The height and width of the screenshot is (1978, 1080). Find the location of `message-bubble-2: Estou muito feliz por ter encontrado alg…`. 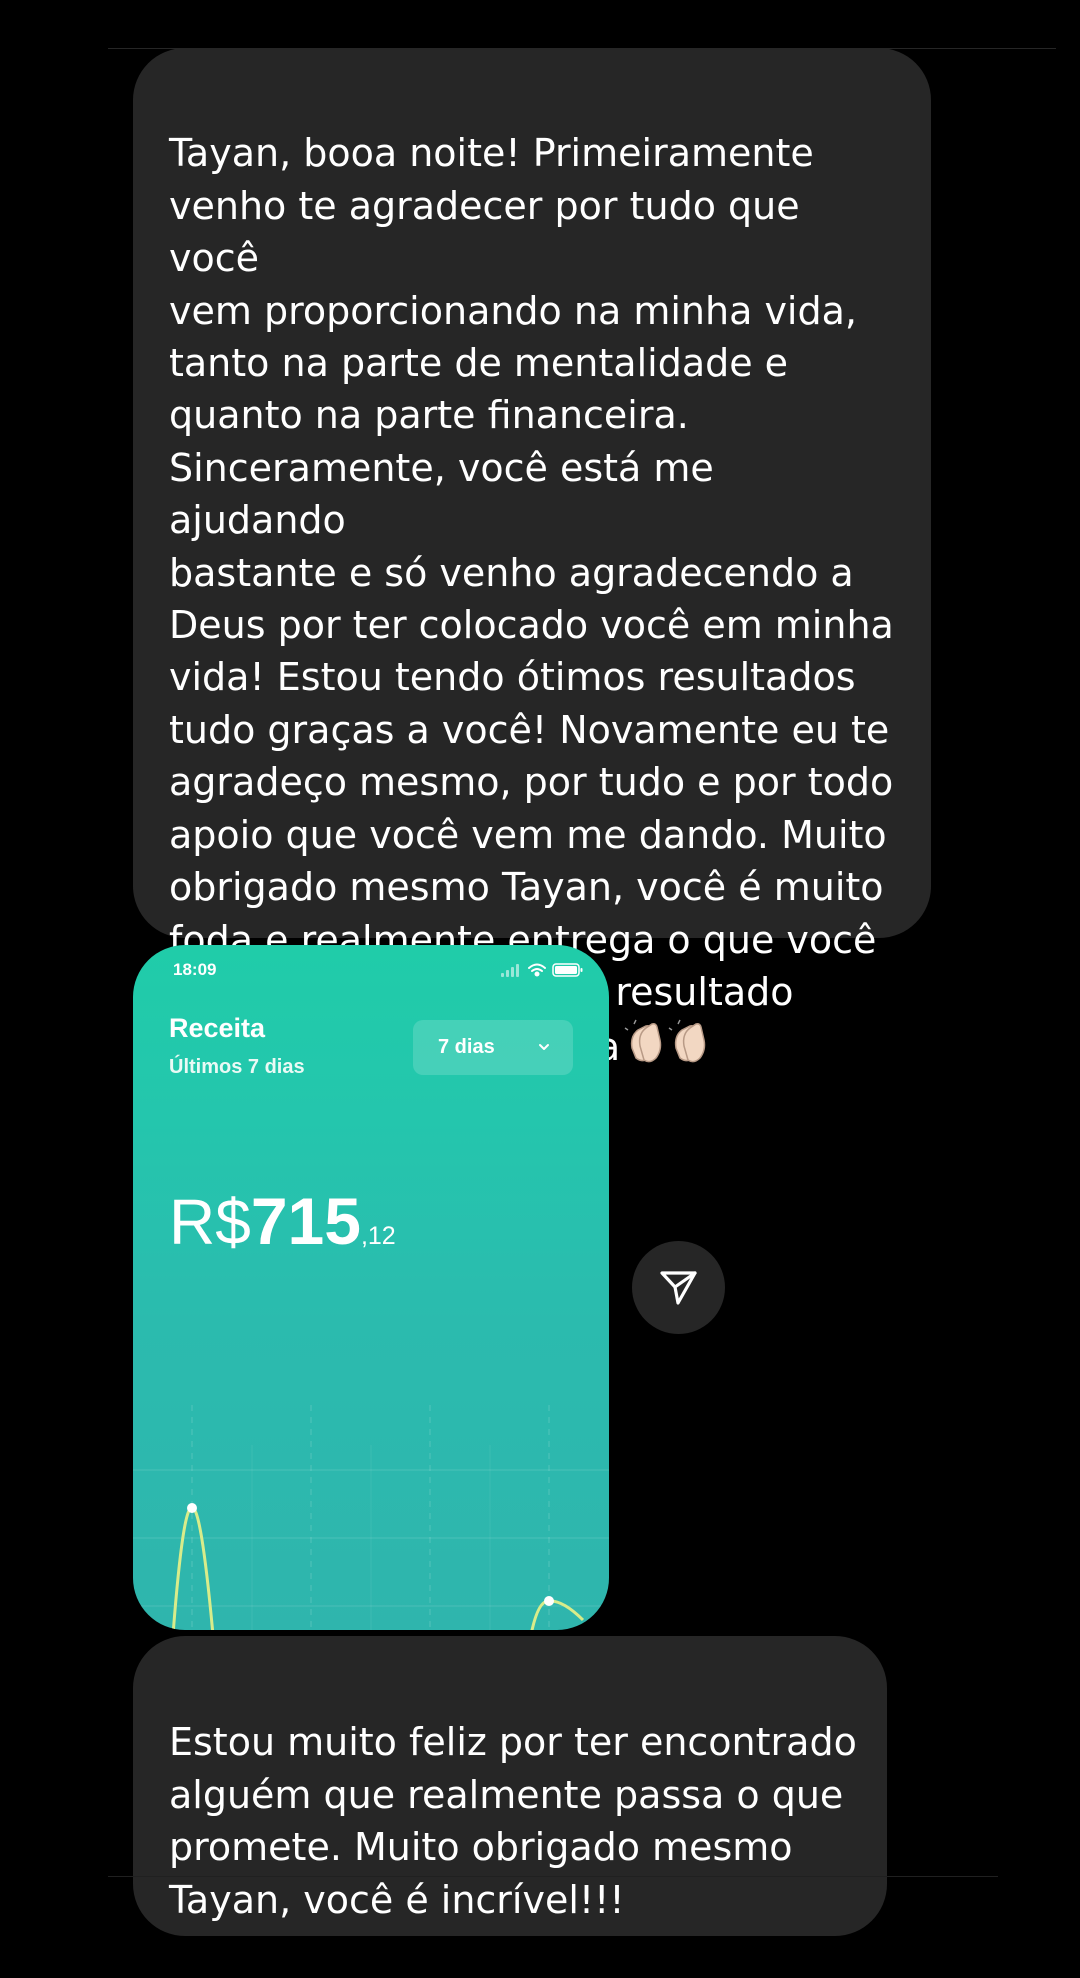

message-bubble-2: Estou muito feliz por ter encontrado alg… is located at coordinates (510, 1786).